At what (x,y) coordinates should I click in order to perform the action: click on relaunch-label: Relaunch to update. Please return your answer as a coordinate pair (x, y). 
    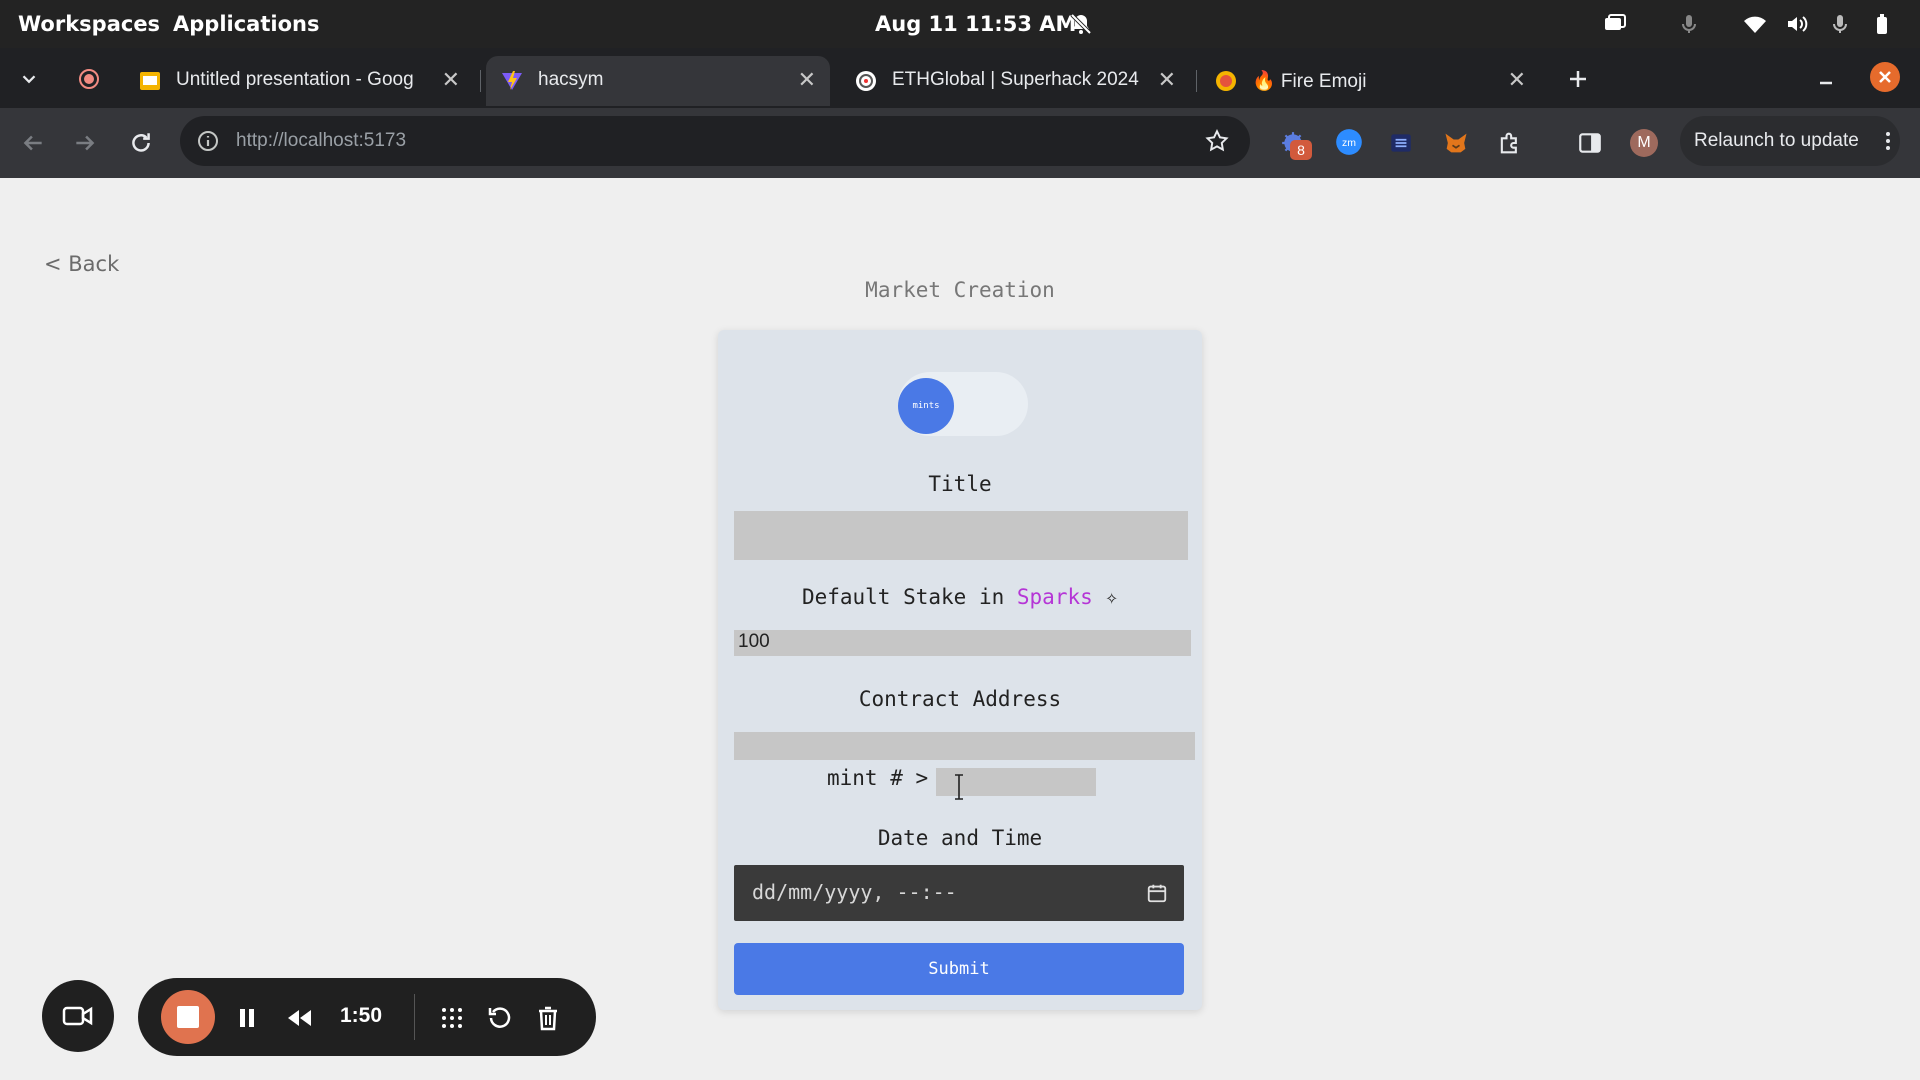
    Looking at the image, I should click on (1776, 140).